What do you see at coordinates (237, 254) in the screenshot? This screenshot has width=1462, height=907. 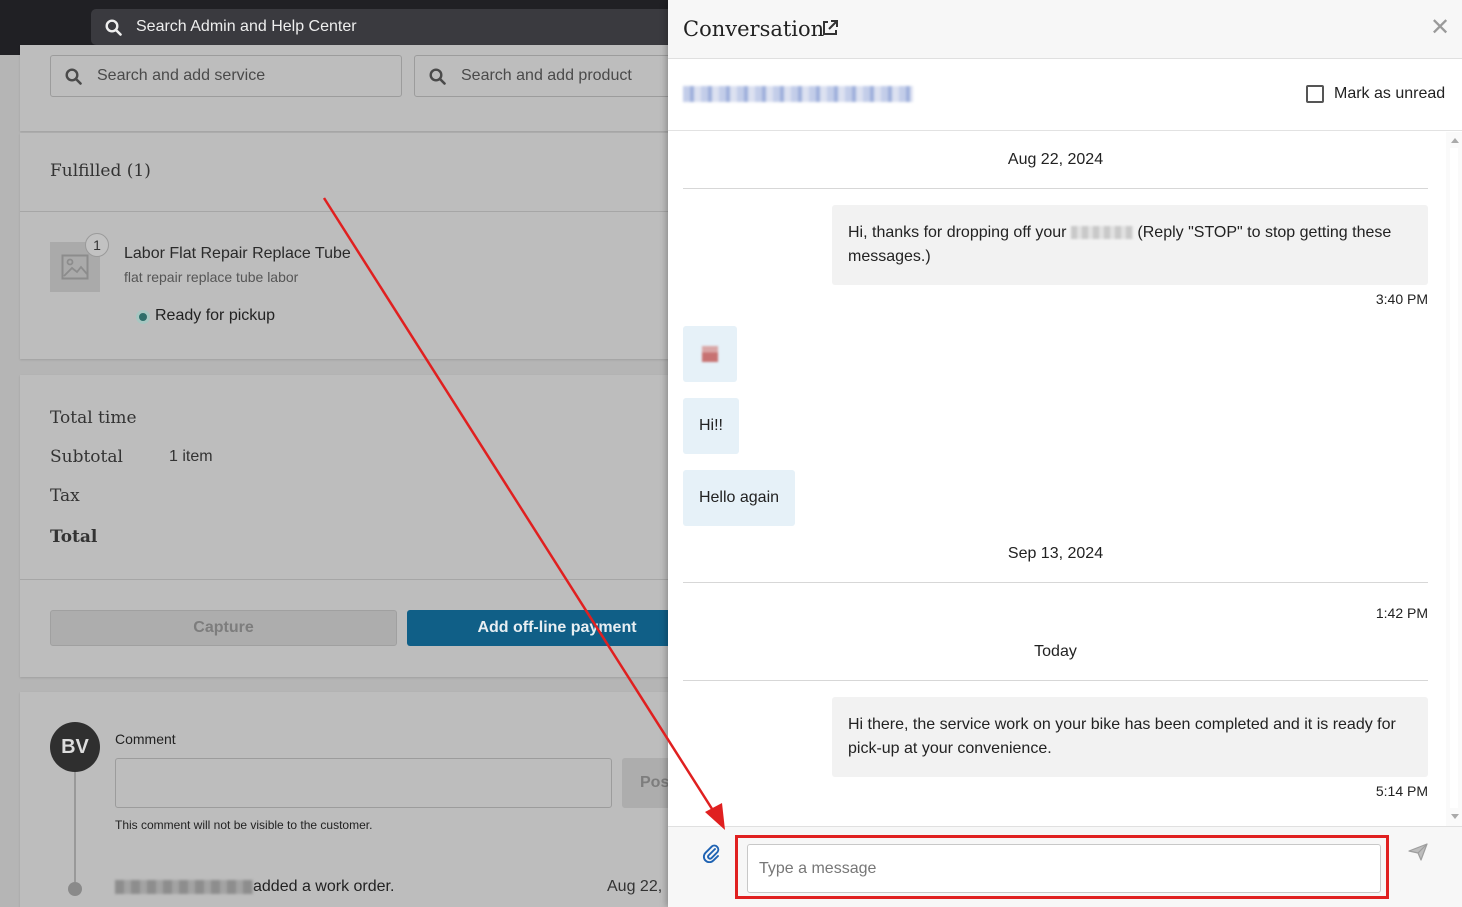 I see `item-title: Labor Flat Repair Replace Tube` at bounding box center [237, 254].